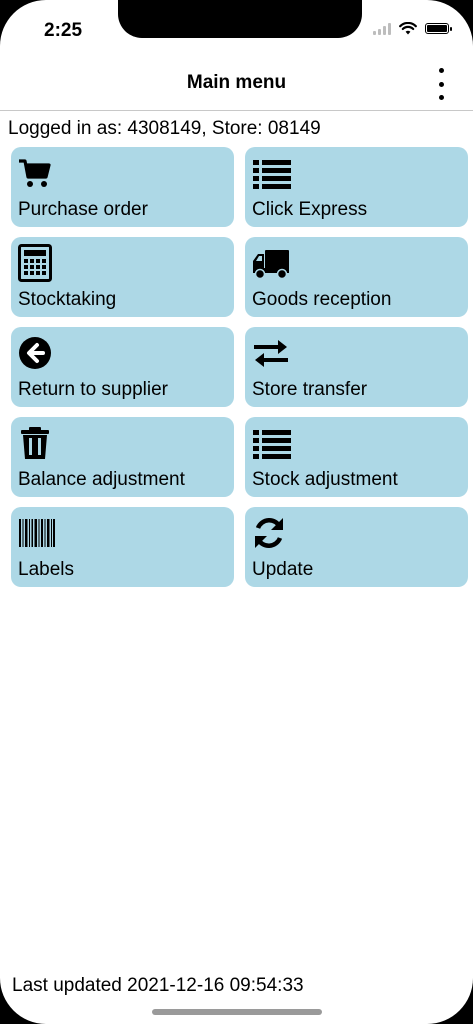 This screenshot has height=1024, width=473. What do you see at coordinates (158, 985) in the screenshot?
I see `last-updated: Last updated 2021-12-16 09:54:33` at bounding box center [158, 985].